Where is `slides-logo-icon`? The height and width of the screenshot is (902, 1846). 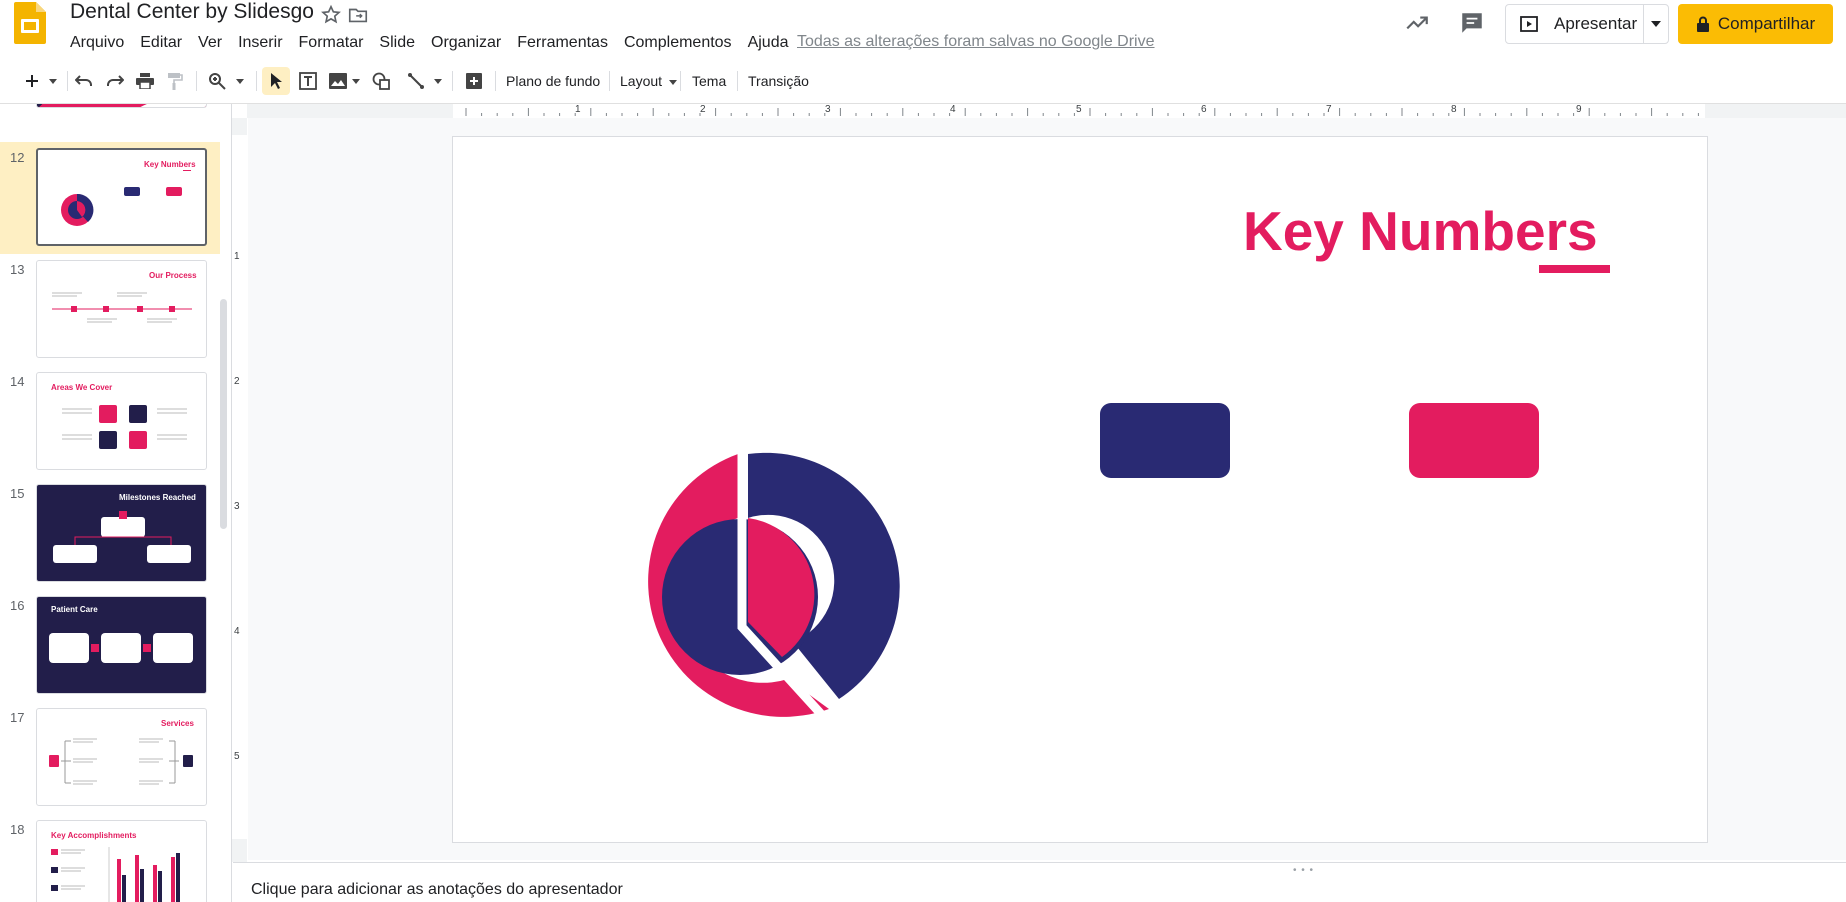 slides-logo-icon is located at coordinates (30, 23).